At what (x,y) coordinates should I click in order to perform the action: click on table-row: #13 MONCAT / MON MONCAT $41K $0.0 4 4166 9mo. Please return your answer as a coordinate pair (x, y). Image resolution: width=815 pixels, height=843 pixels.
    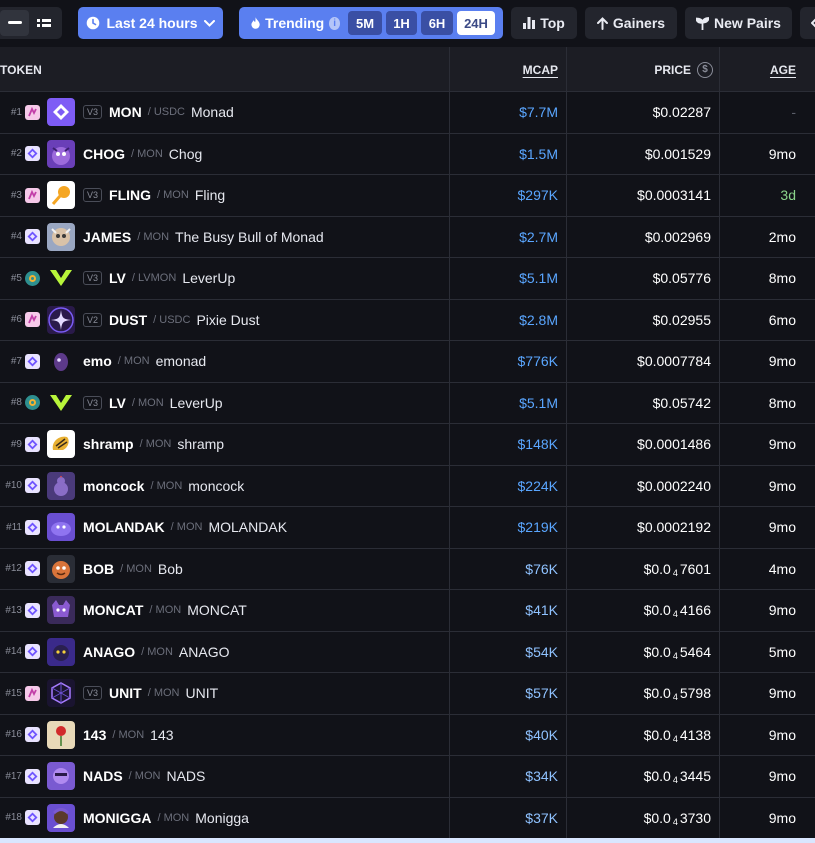
    Looking at the image, I should click on (407, 611).